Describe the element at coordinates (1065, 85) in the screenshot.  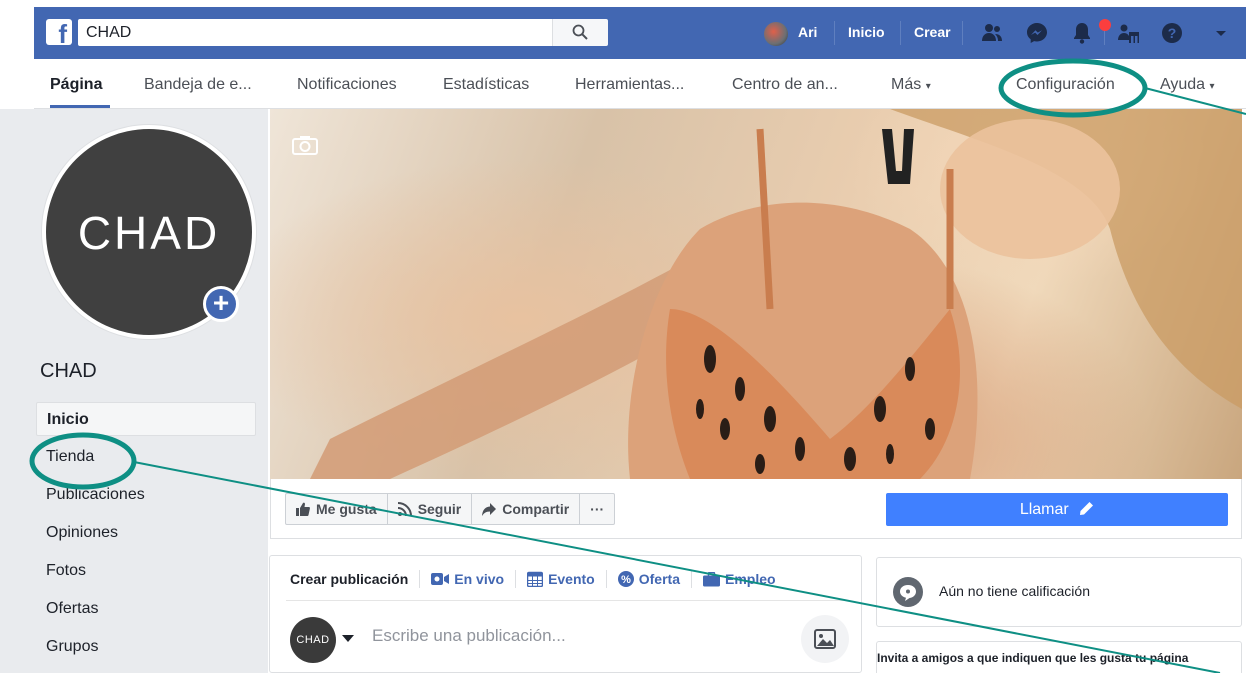
I see `tab-settings: Configuración` at that location.